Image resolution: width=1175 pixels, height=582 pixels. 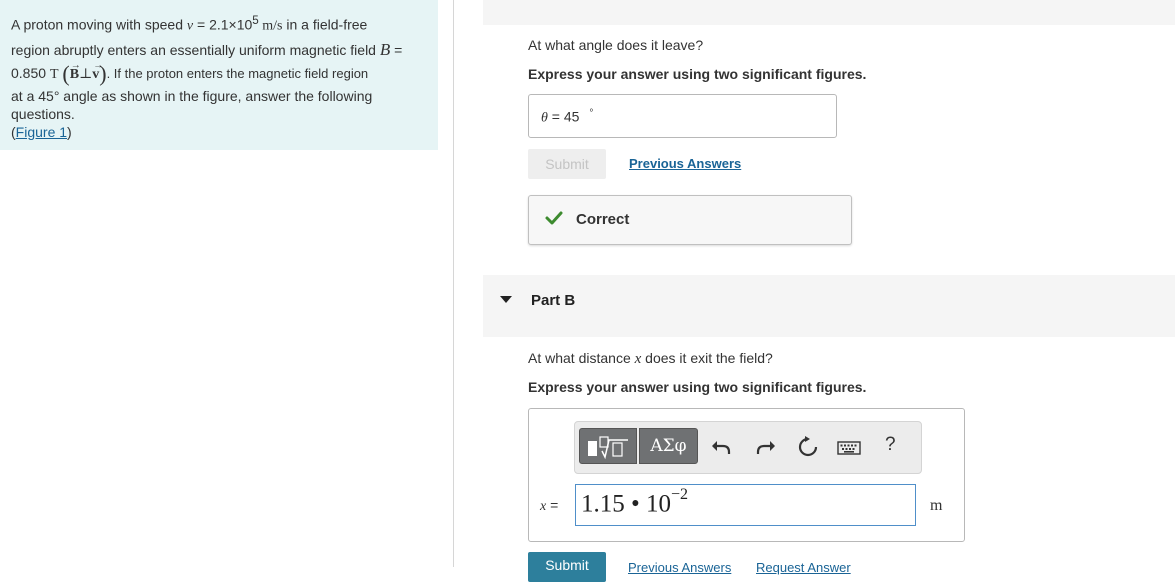 I want to click on speed-value: = 2.1×10, so click(x=223, y=24).